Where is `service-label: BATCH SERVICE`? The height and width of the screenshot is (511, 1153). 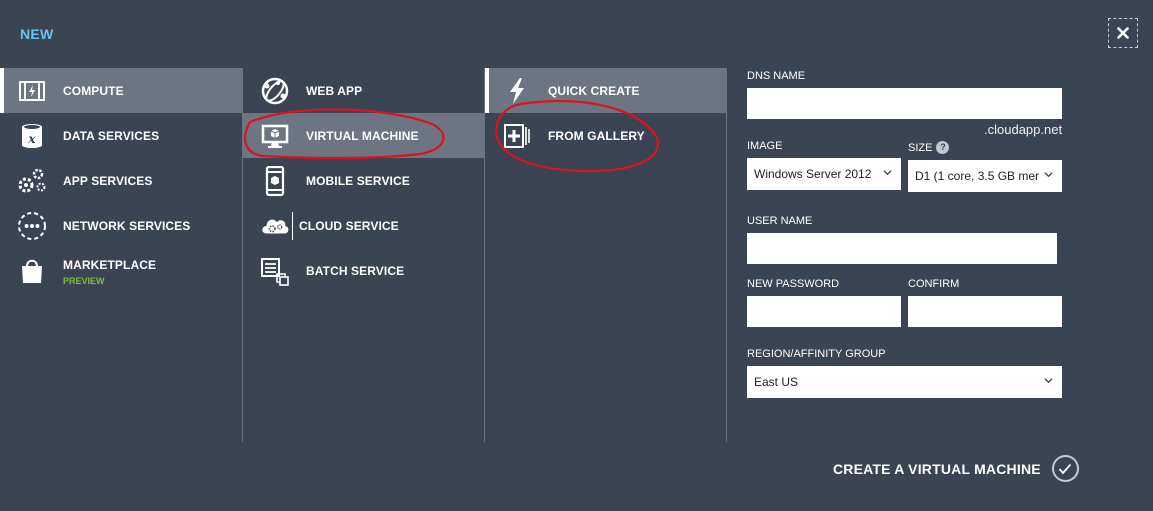 service-label: BATCH SERVICE is located at coordinates (355, 270).